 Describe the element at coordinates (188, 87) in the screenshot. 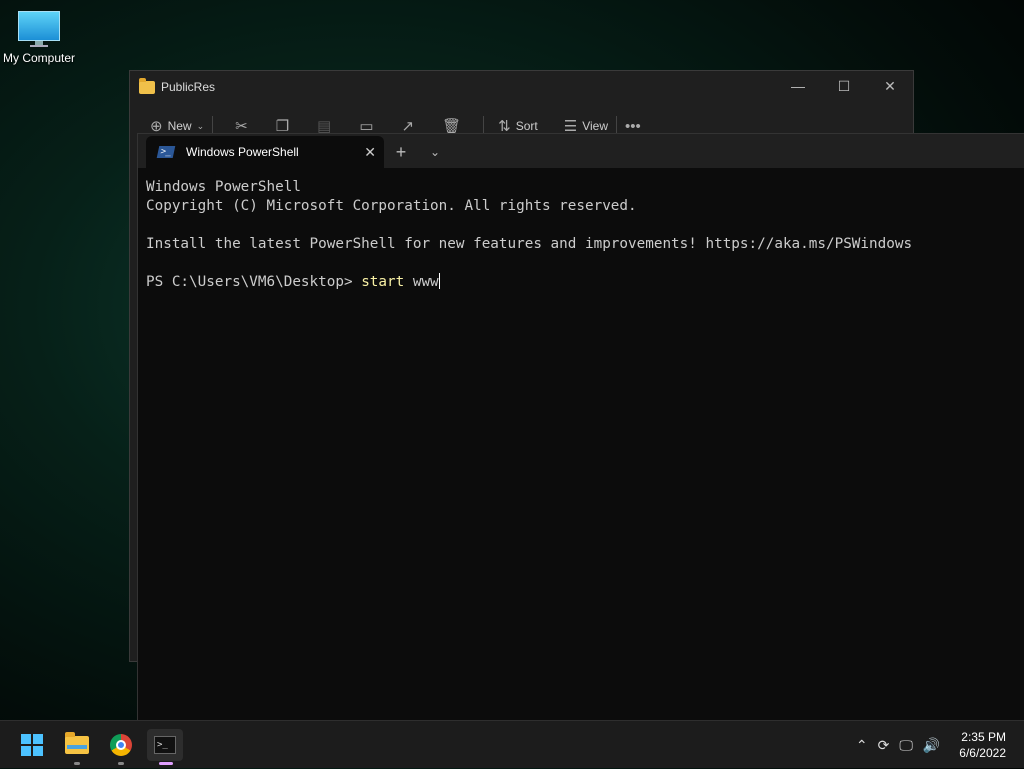

I see `explorer-title: PublicRes` at that location.